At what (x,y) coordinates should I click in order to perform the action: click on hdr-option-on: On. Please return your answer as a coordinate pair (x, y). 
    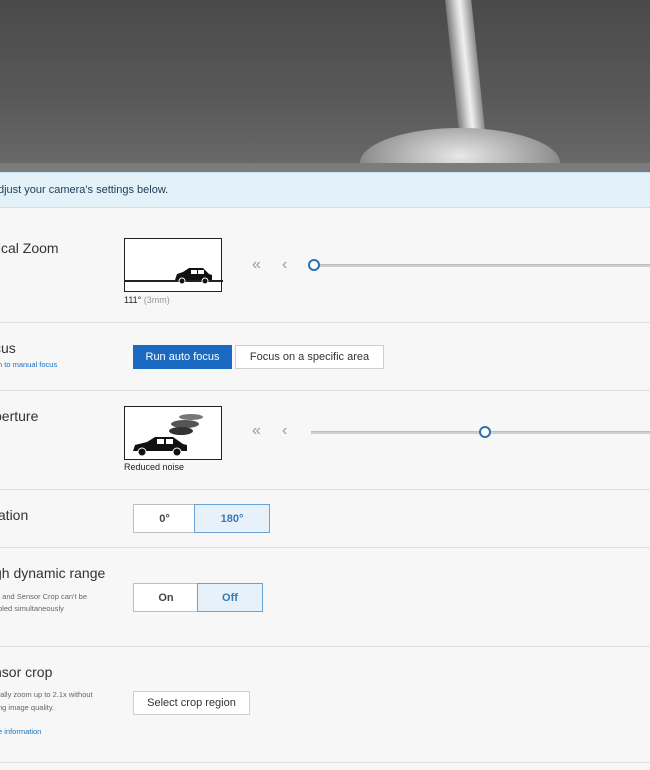
    Looking at the image, I should click on (166, 597).